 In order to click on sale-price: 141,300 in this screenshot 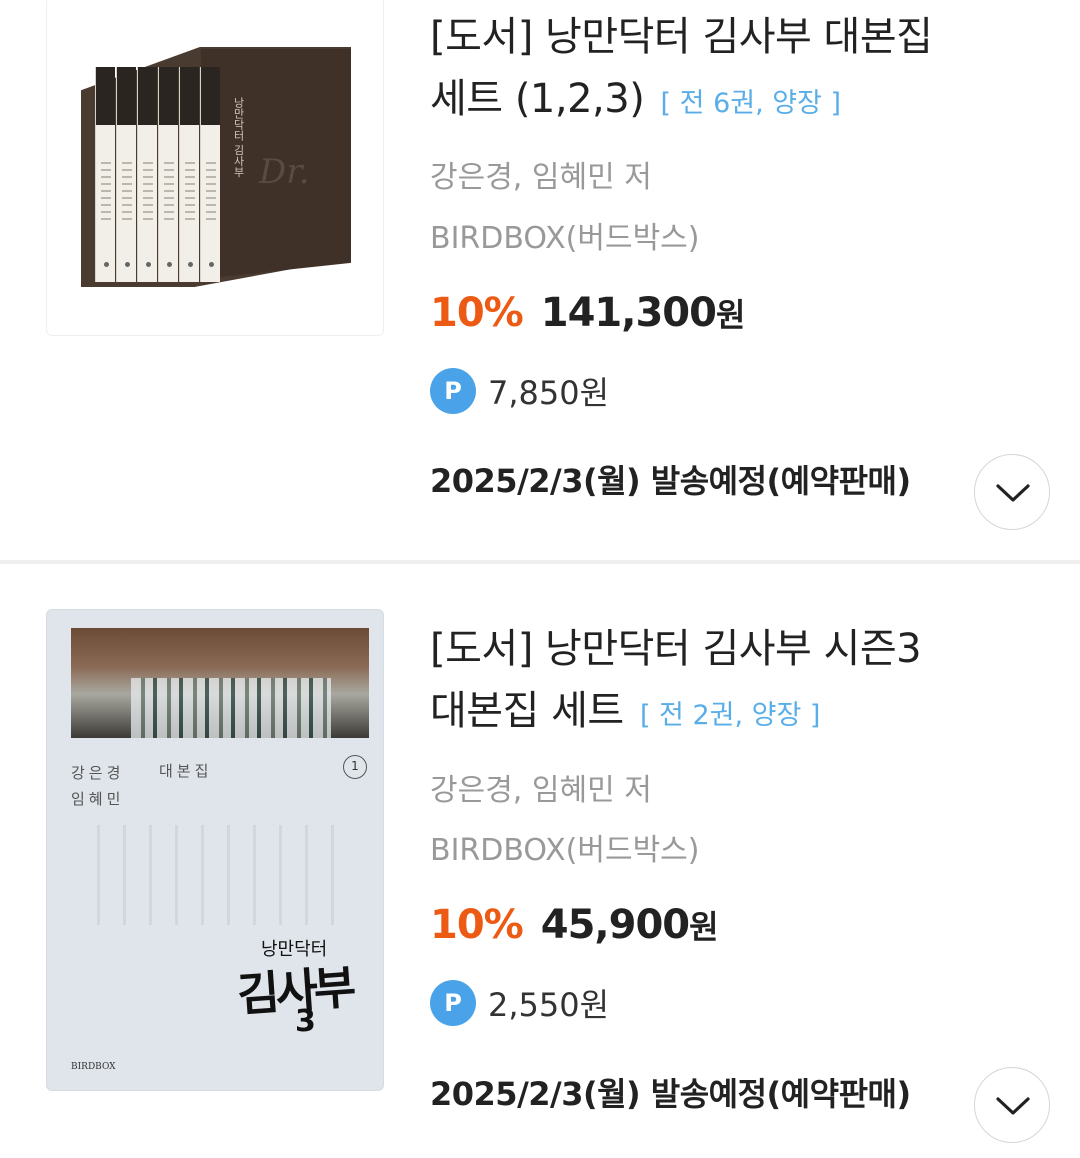, I will do `click(628, 313)`.